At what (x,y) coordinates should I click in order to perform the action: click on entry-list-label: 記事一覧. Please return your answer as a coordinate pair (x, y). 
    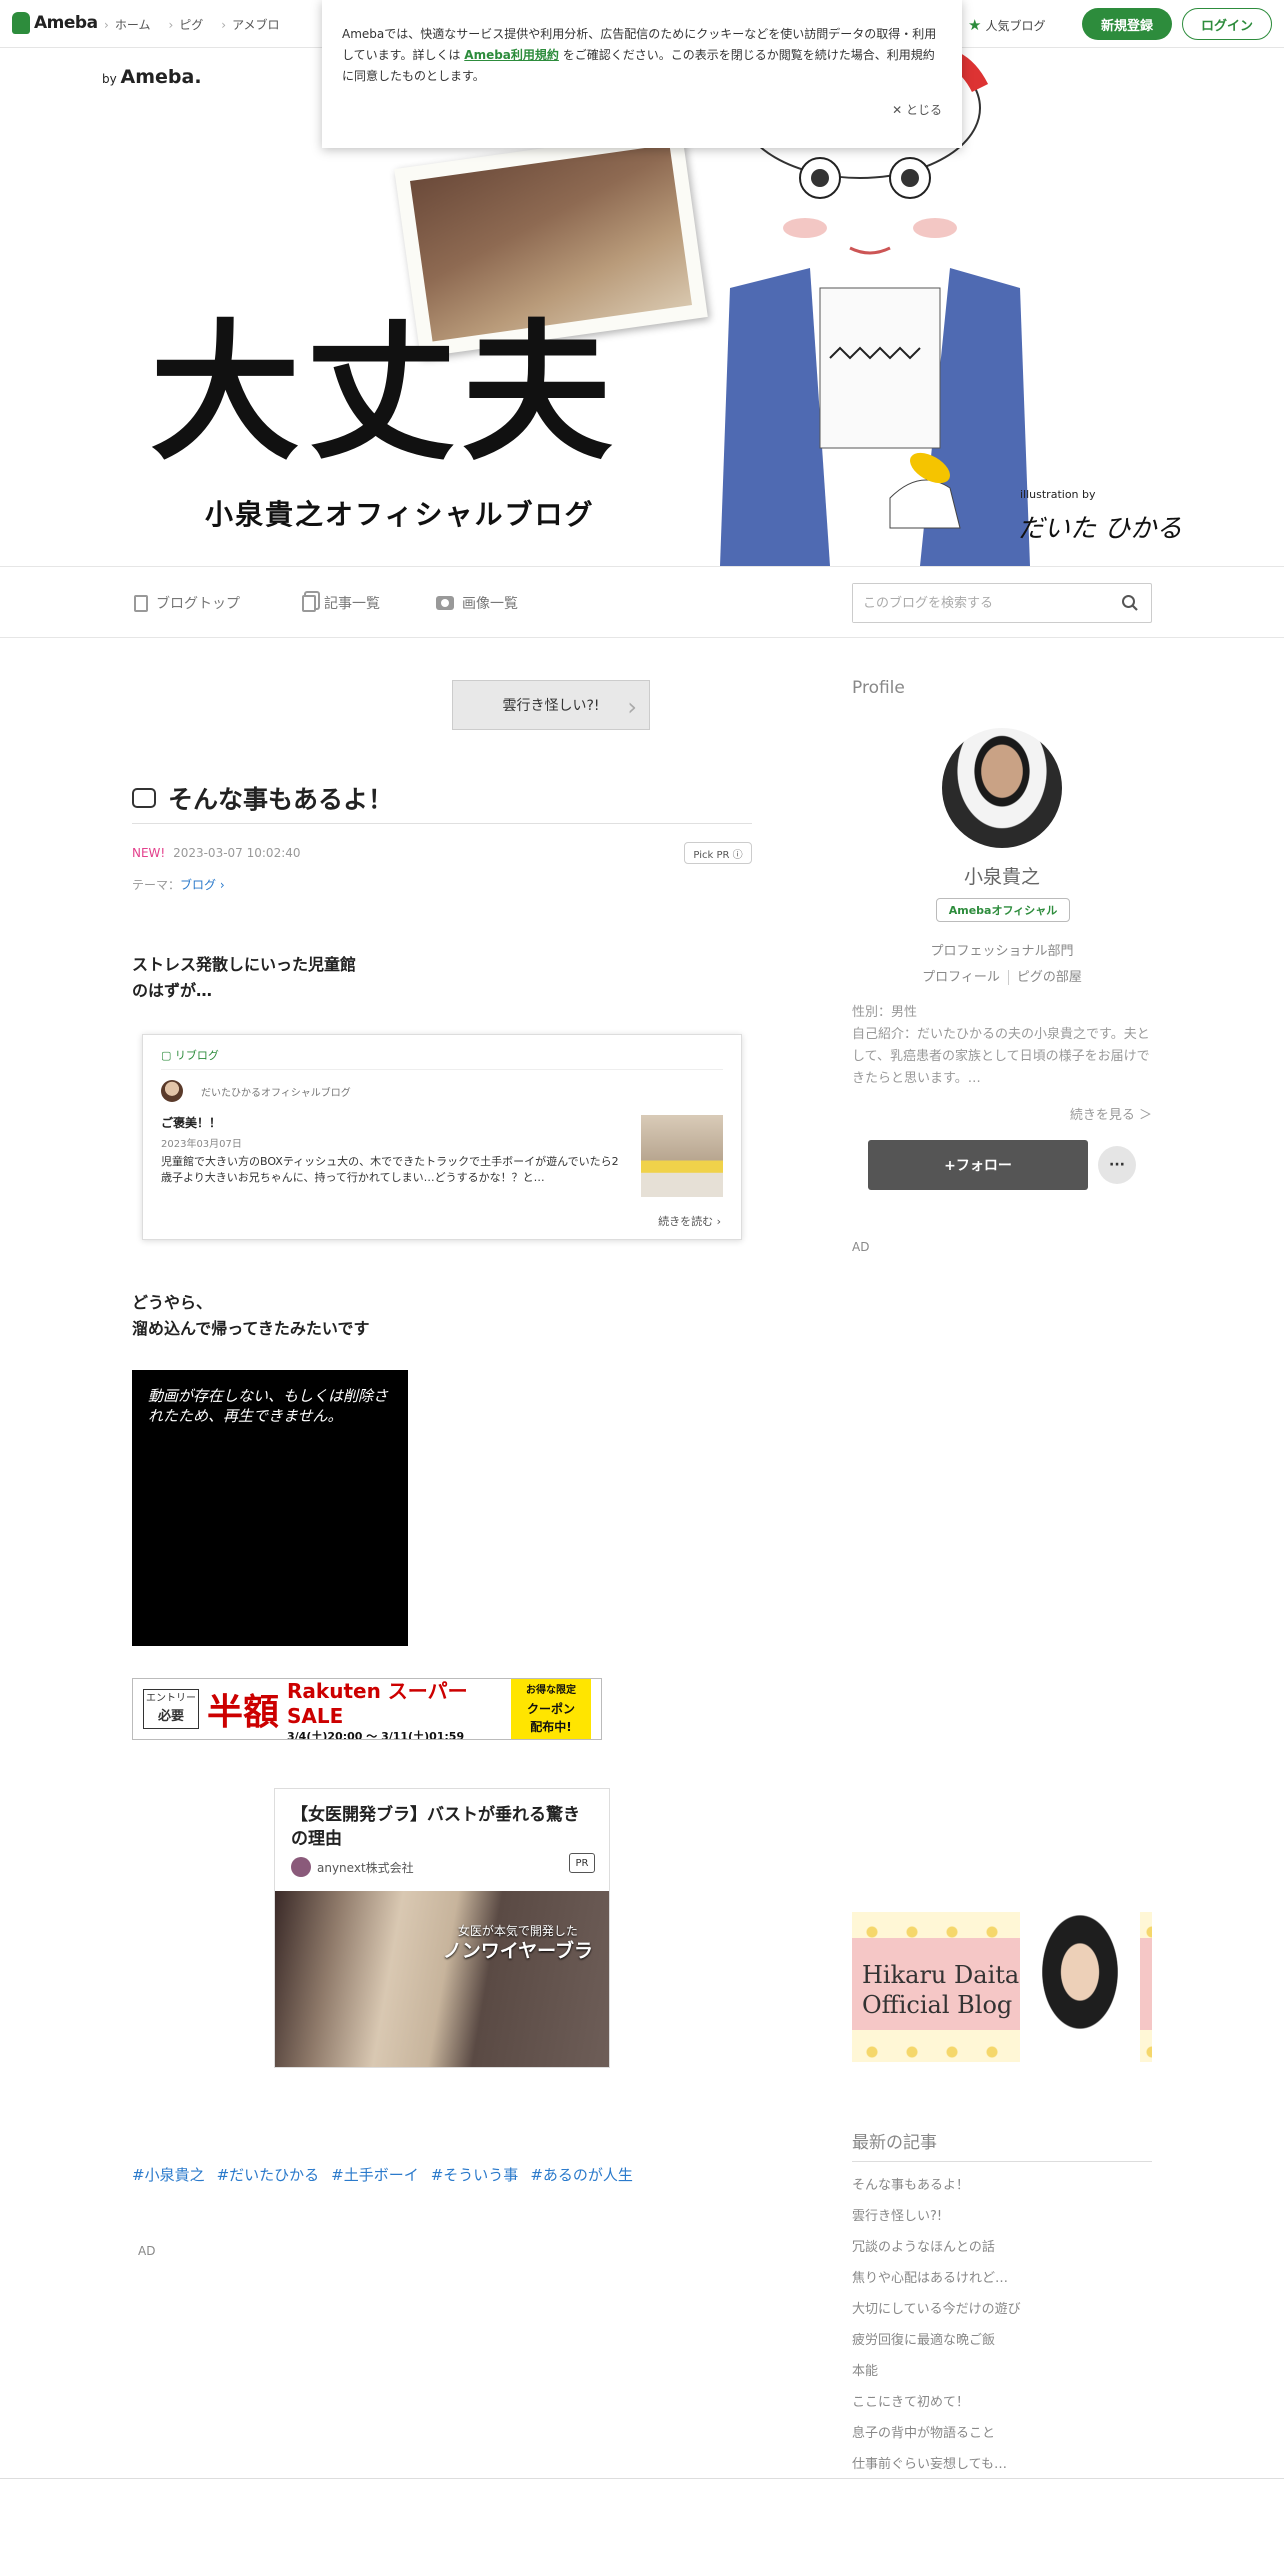
    Looking at the image, I should click on (352, 604).